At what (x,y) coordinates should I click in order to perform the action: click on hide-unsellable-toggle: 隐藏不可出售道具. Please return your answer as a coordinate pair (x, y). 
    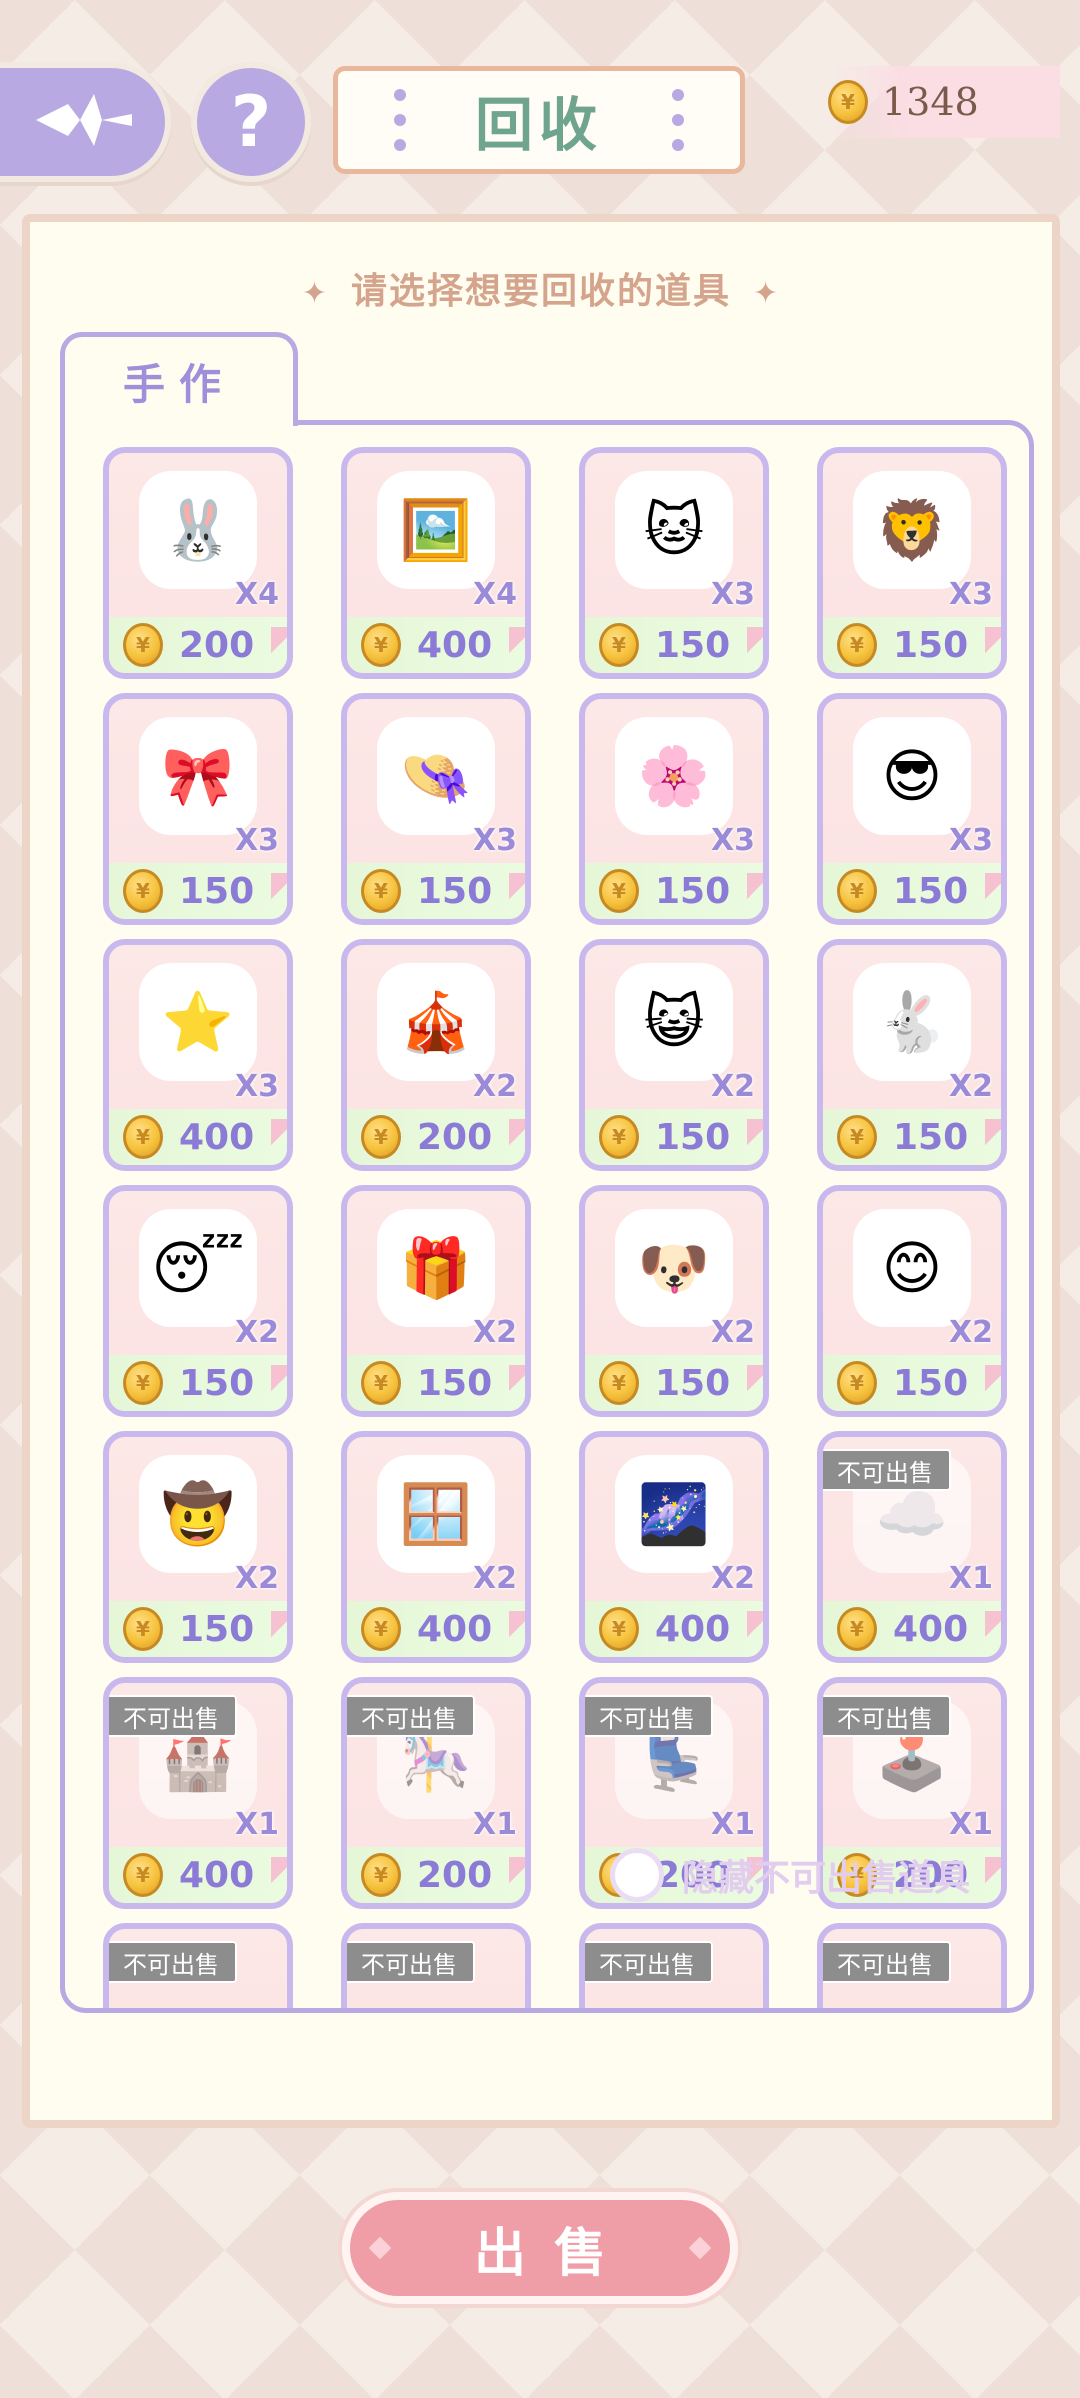
    Looking at the image, I should click on (790, 1875).